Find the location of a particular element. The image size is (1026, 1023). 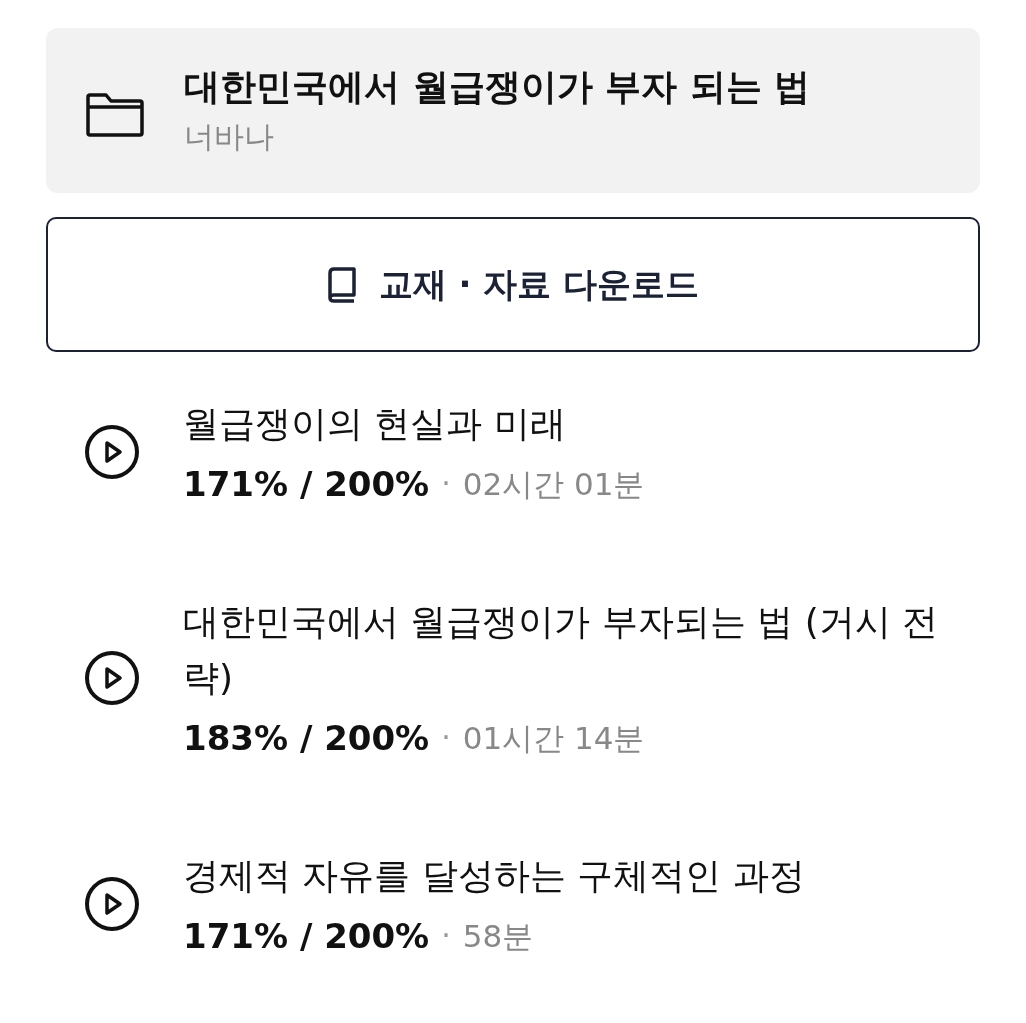

course-title: 대한민국에서 월급쟁이가 부자 되는 법 is located at coordinates (497, 86).